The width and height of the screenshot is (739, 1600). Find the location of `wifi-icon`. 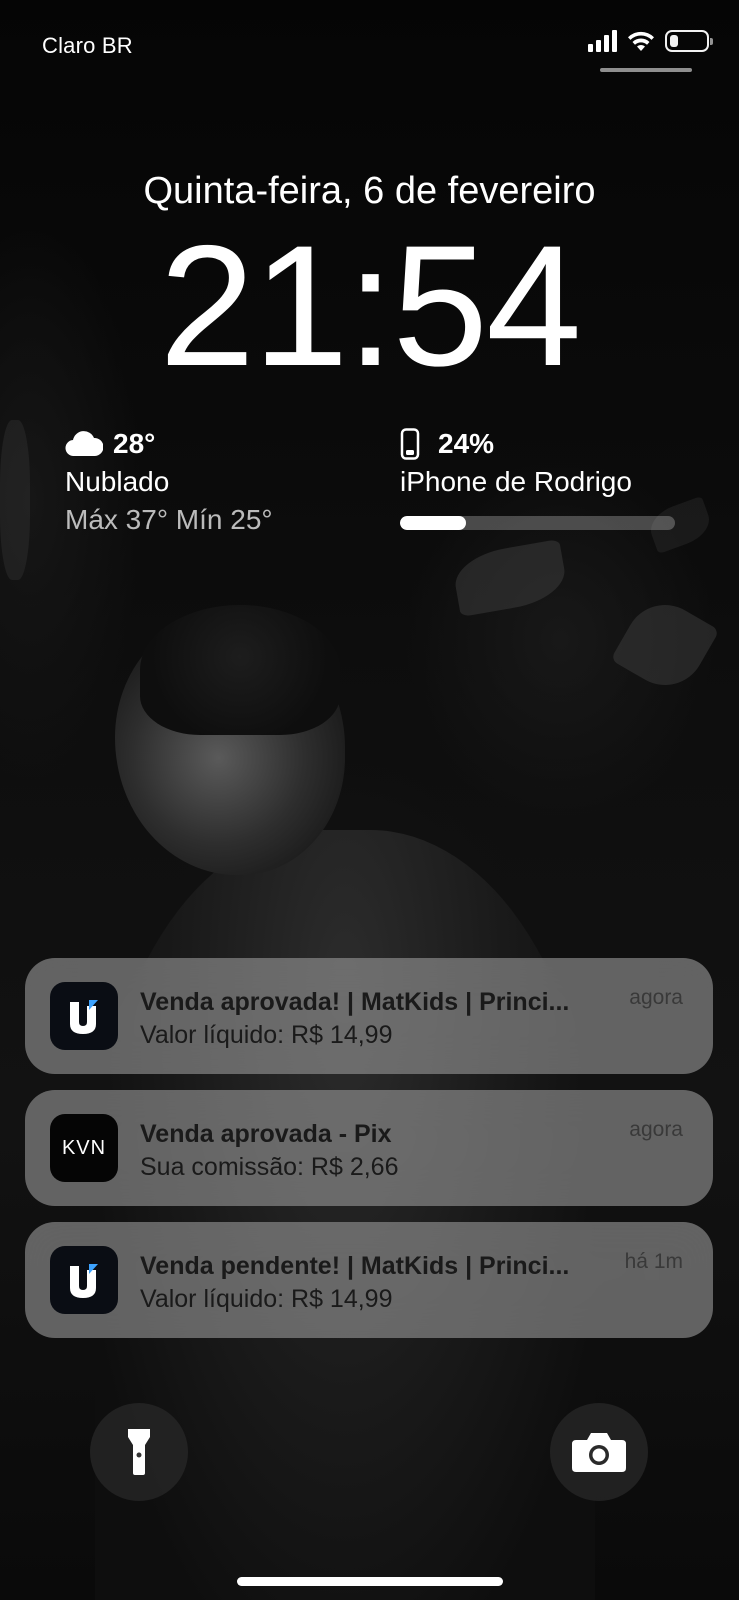

wifi-icon is located at coordinates (641, 41).